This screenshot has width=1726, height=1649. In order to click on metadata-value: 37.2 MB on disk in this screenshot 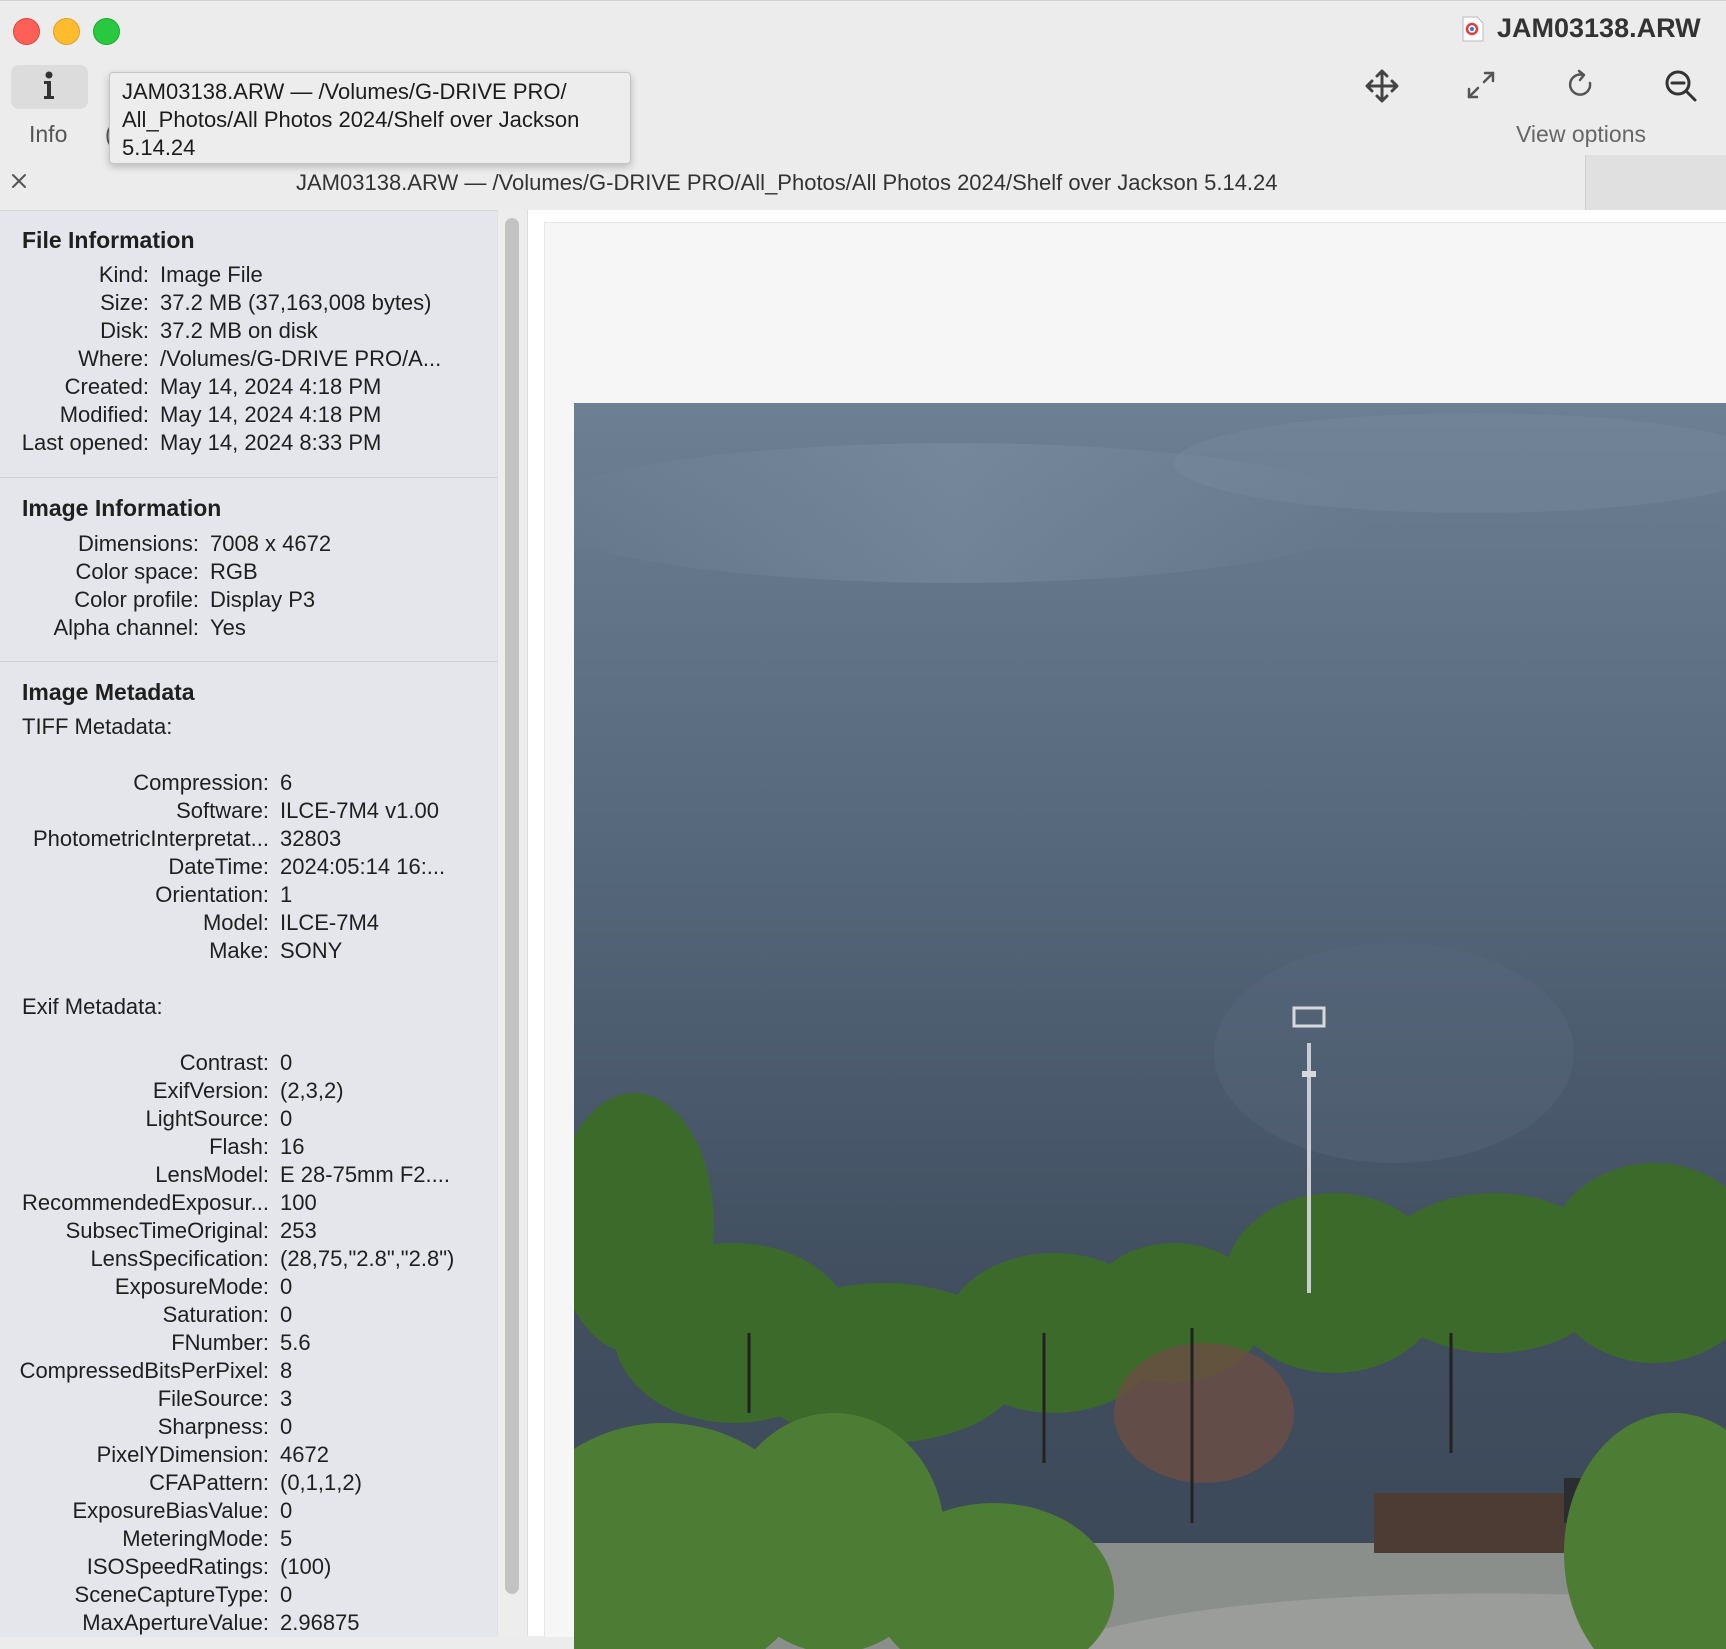, I will do `click(239, 330)`.